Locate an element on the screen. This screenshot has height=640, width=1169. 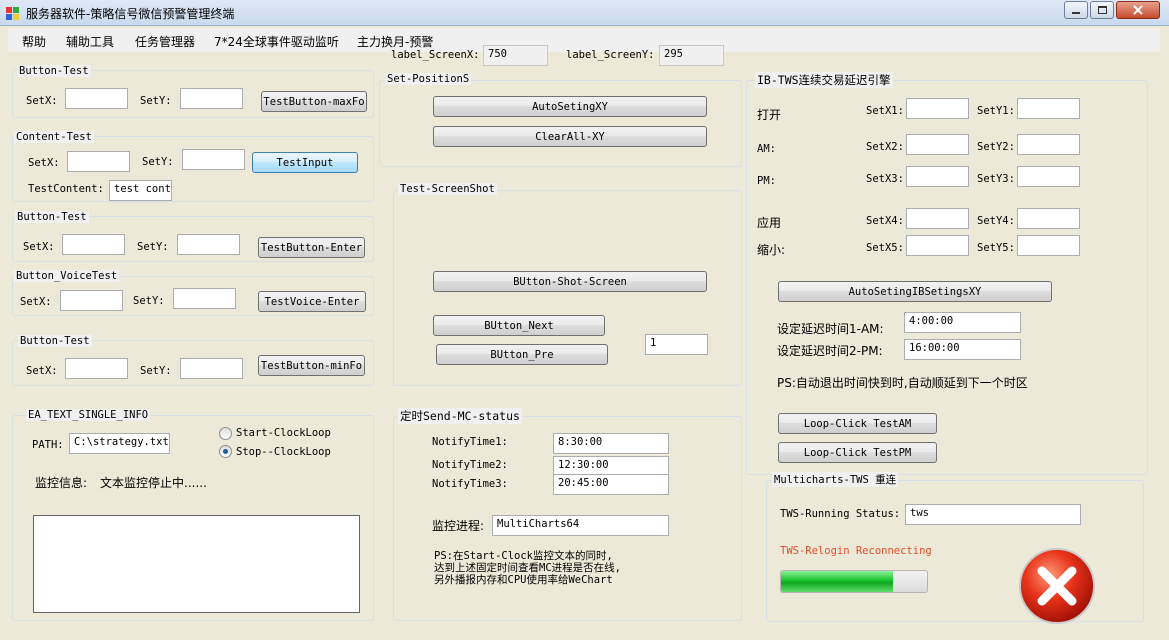
title-bar: 服务器软件-策略信号微信预警管理终端 is located at coordinates (584, 13).